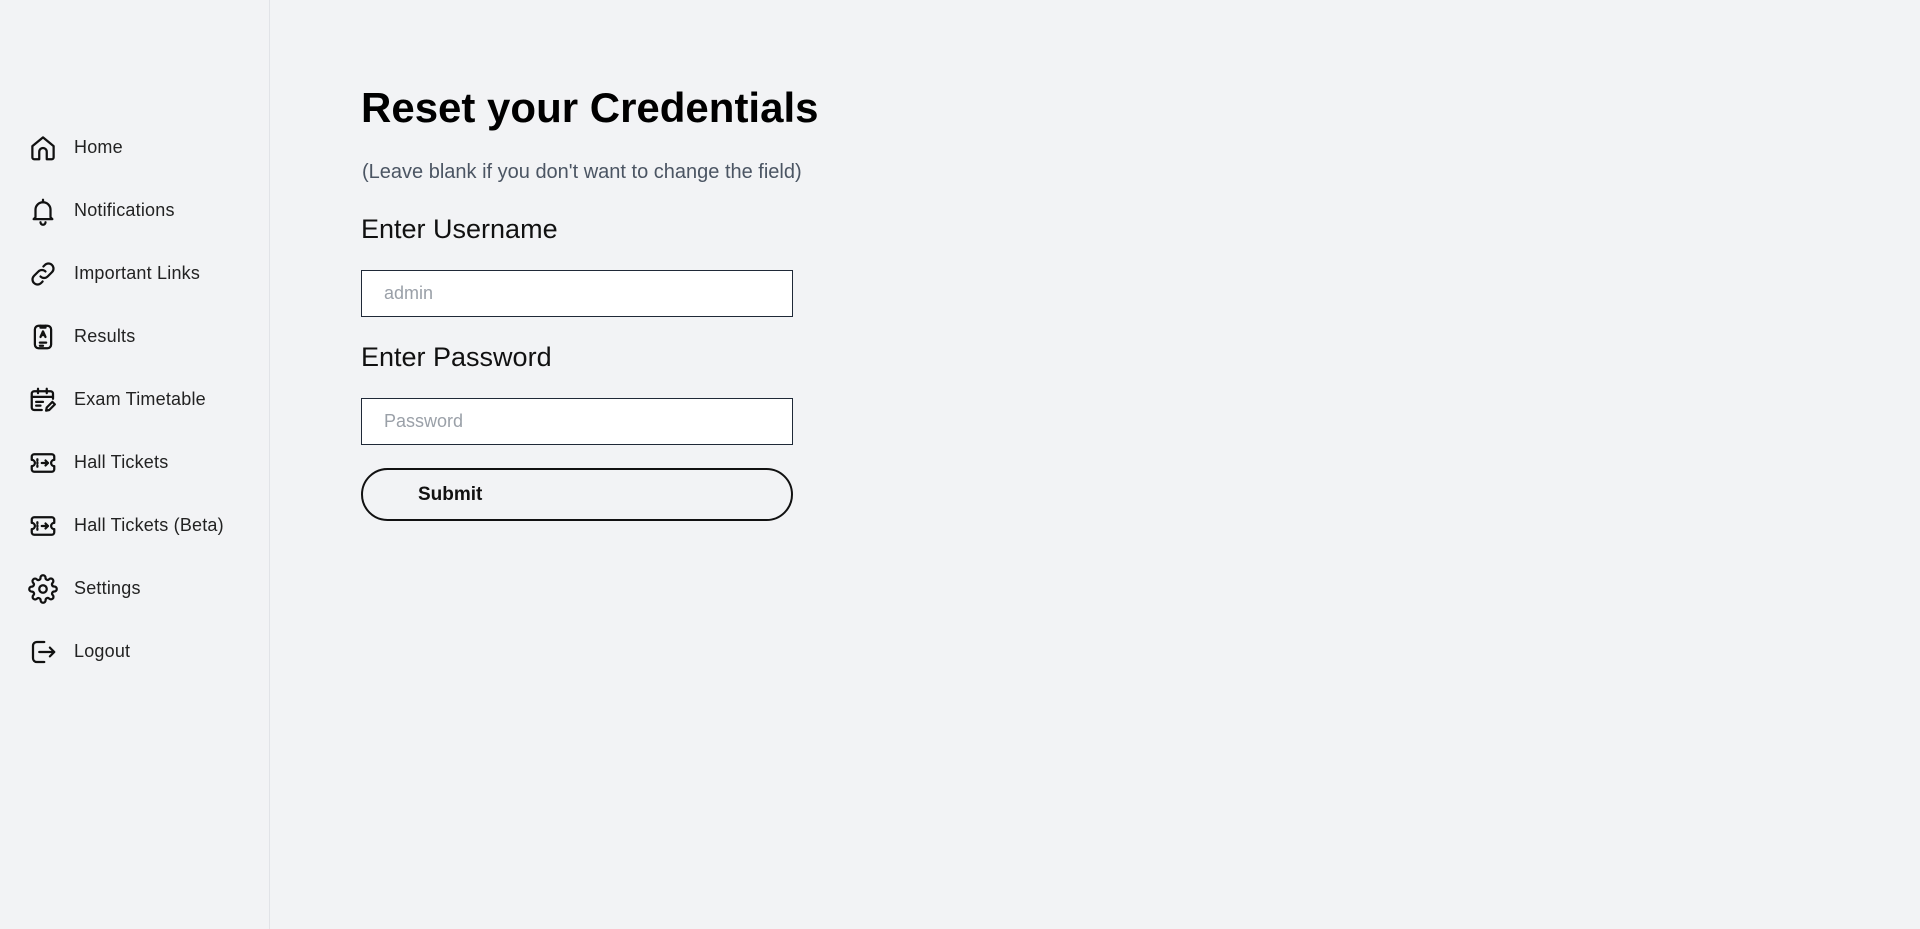 The image size is (1920, 929). Describe the element at coordinates (43, 148) in the screenshot. I see `home-icon` at that location.